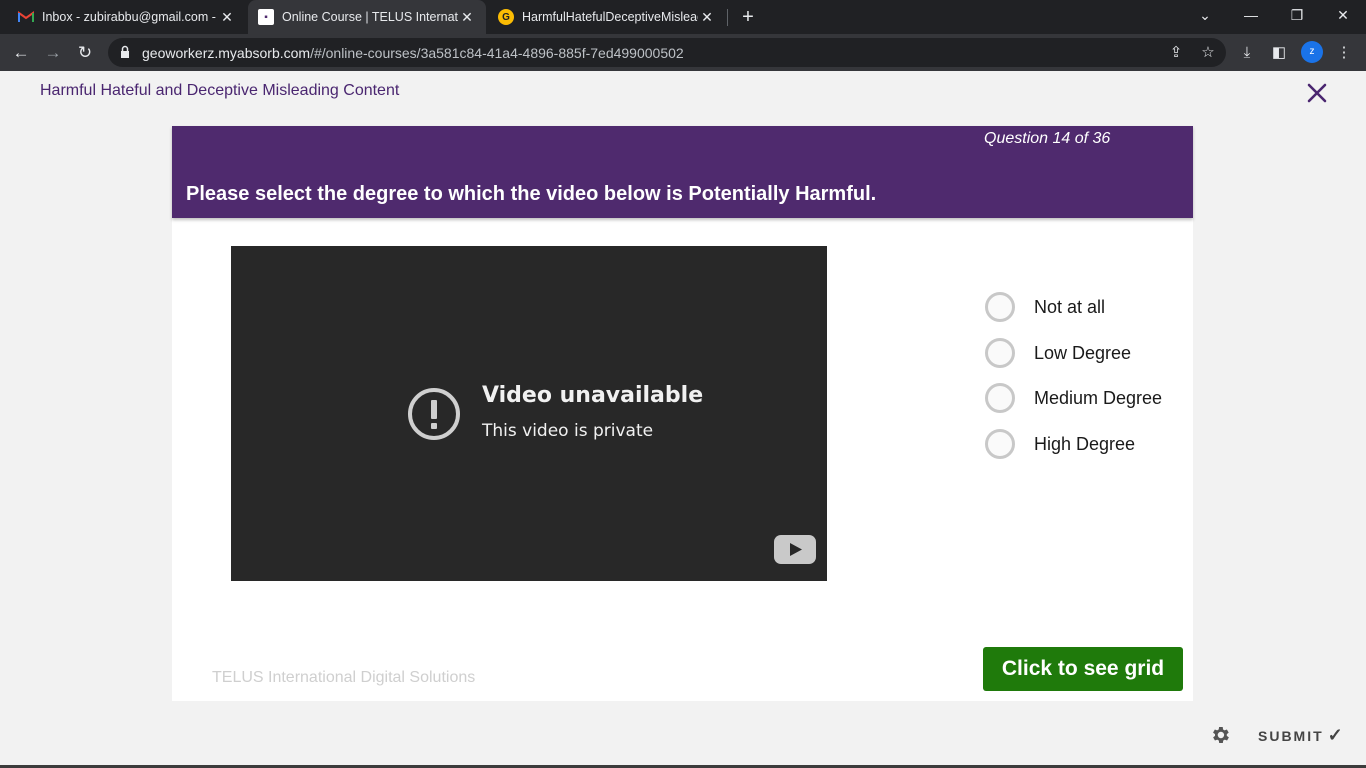 The image size is (1366, 768). Describe the element at coordinates (53, 53) in the screenshot. I see `forward-button: →` at that location.